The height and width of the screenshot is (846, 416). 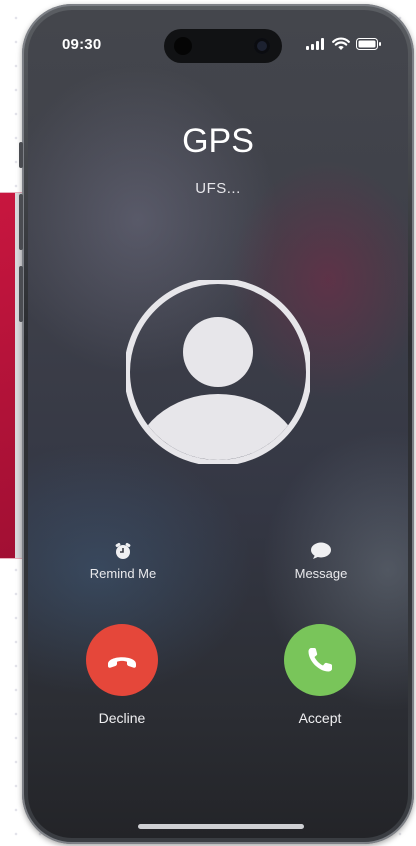 I want to click on status-icons, so click(x=346, y=44).